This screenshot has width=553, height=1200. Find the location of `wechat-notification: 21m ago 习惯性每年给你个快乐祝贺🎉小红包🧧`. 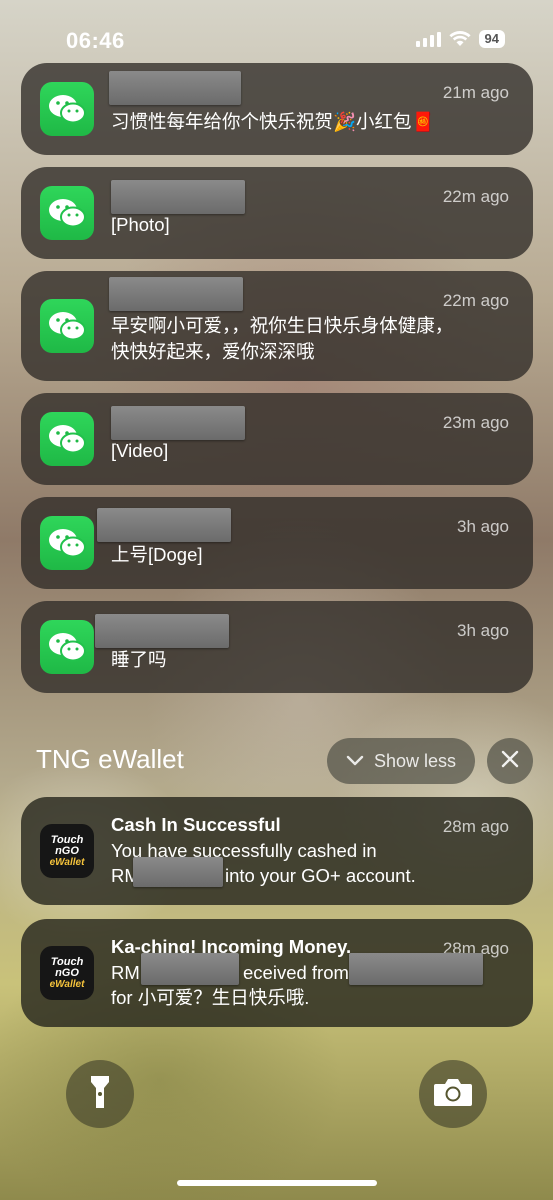

wechat-notification: 21m ago 习惯性每年给你个快乐祝贺🎉小红包🧧 is located at coordinates (277, 109).